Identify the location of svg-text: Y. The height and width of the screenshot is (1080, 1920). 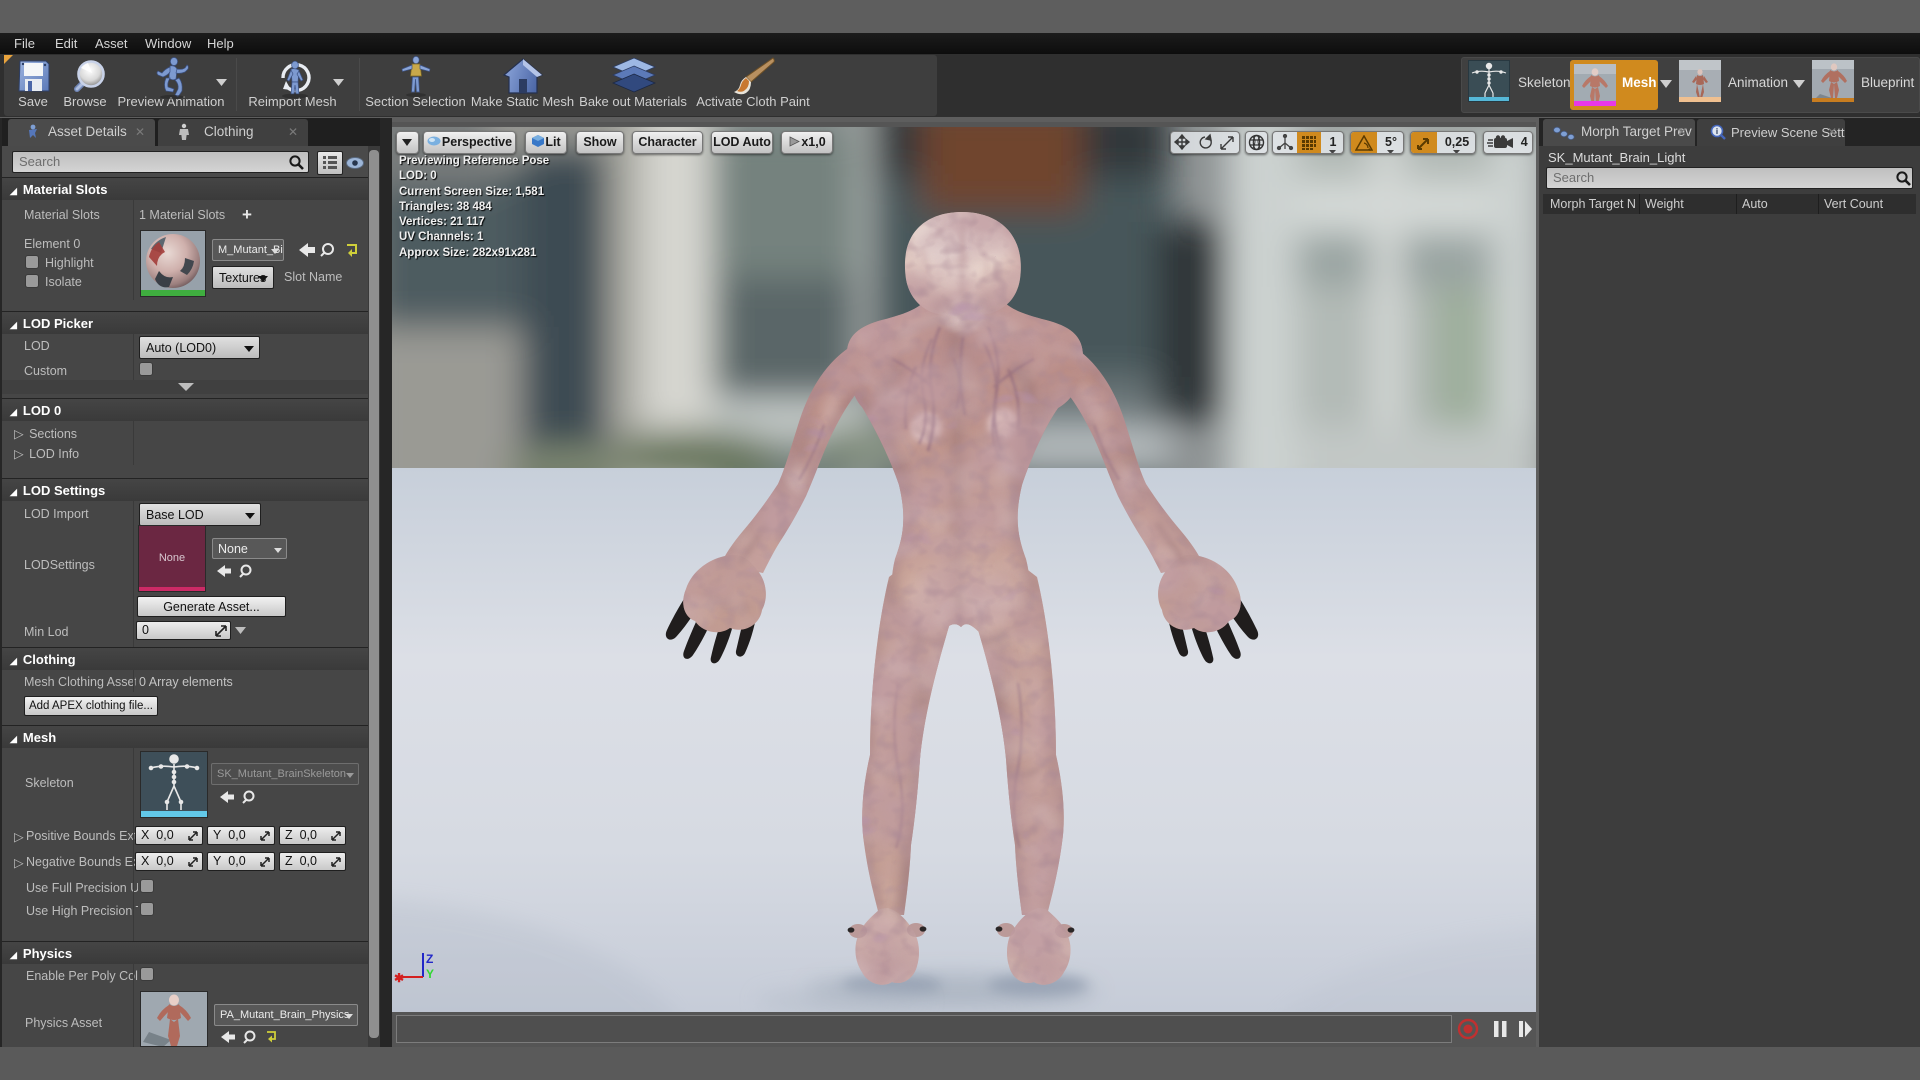
(430, 974).